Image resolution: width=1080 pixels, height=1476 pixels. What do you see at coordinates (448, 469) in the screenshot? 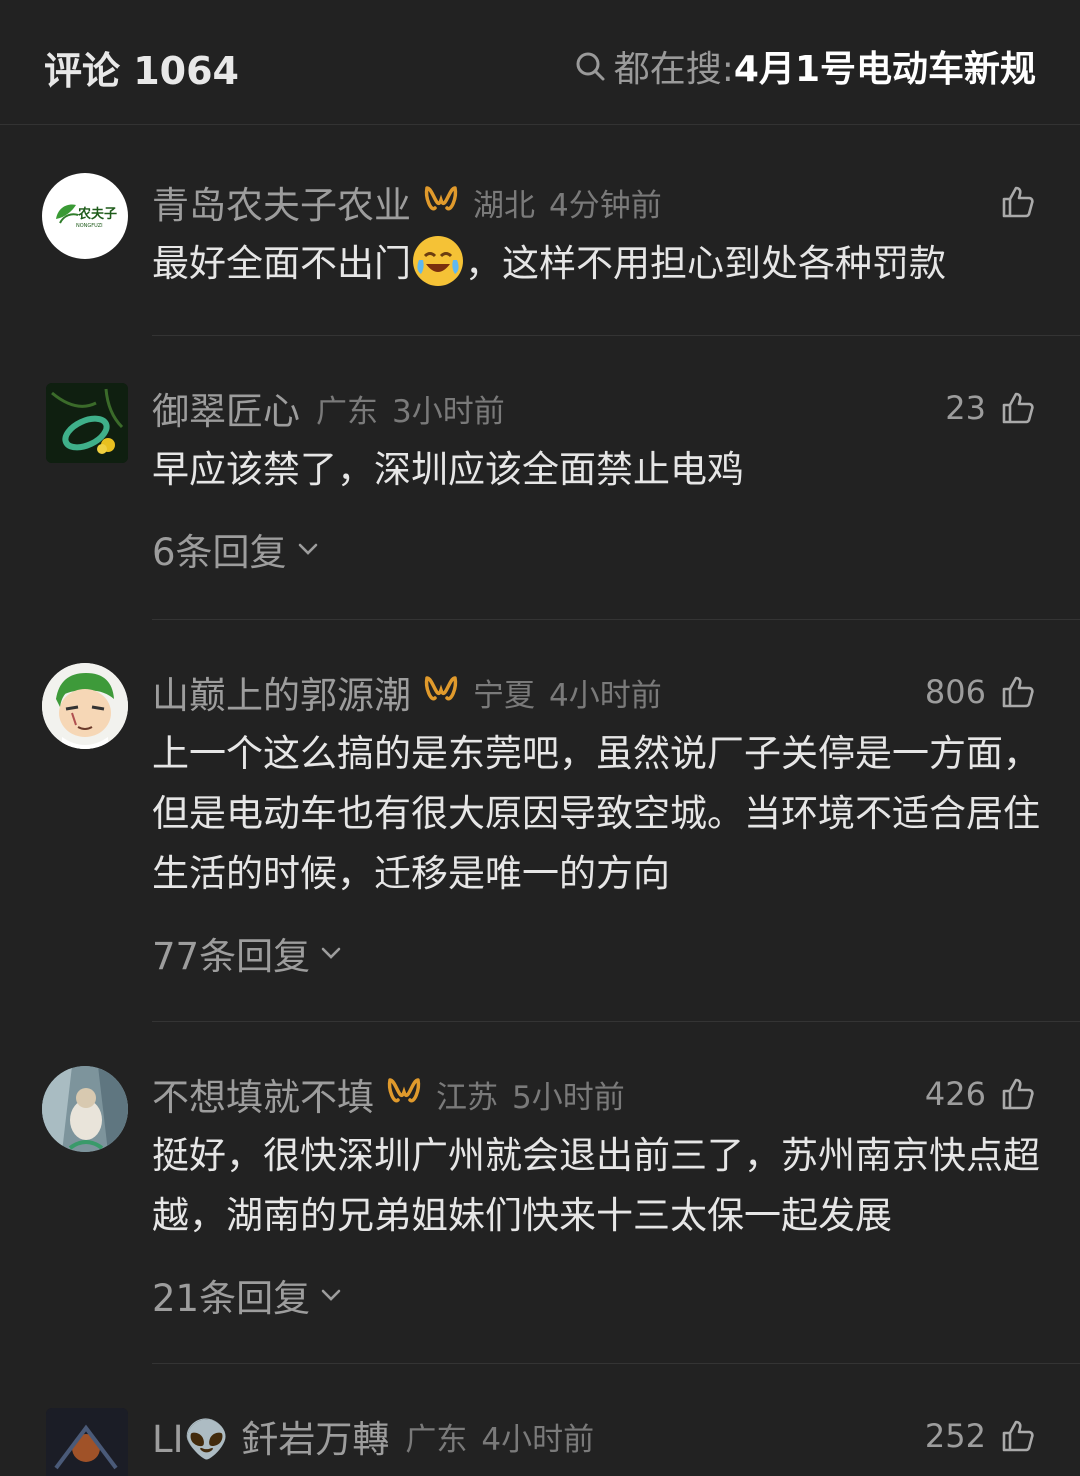
I see `comment-text: 早应该禁了，深圳应该全面禁止电鸡` at bounding box center [448, 469].